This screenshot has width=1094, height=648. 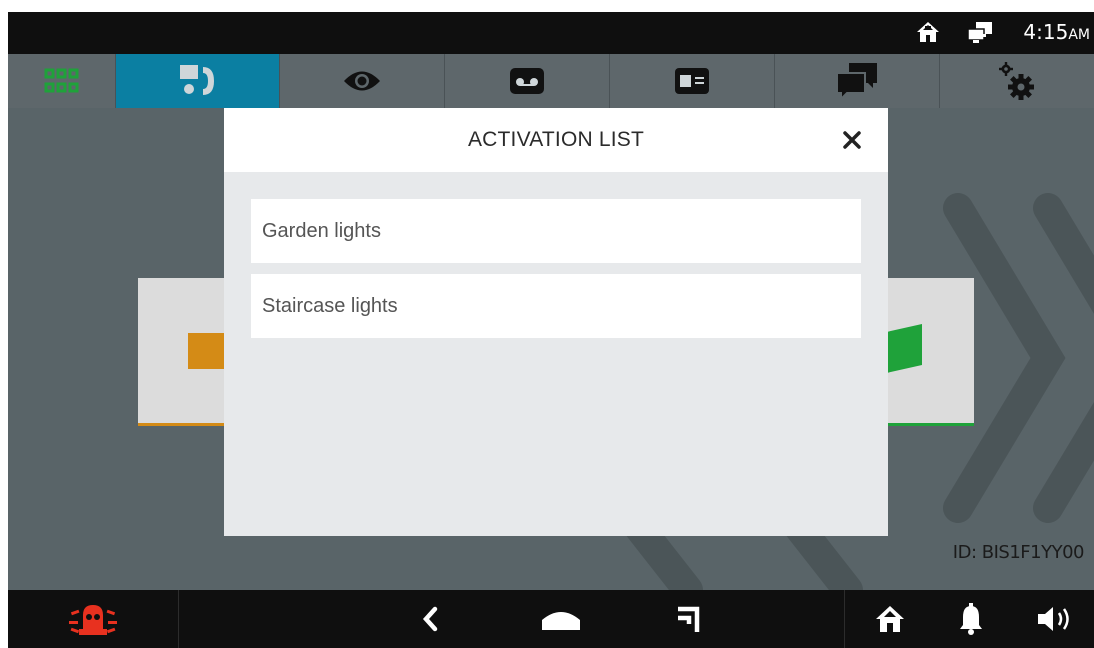 I want to click on tab-intercom, so click(x=198, y=81).